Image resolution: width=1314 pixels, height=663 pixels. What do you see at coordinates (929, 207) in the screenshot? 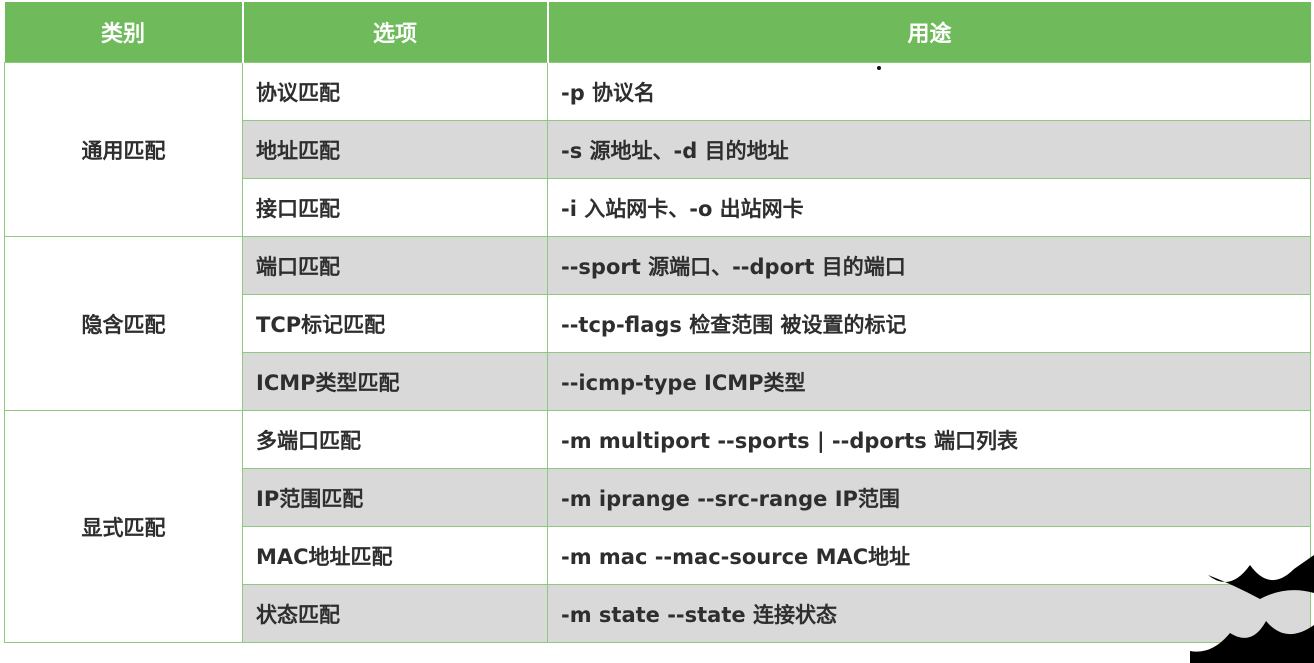
I see `purpose-cell: -i 入站网卡、-o 出站网卡` at bounding box center [929, 207].